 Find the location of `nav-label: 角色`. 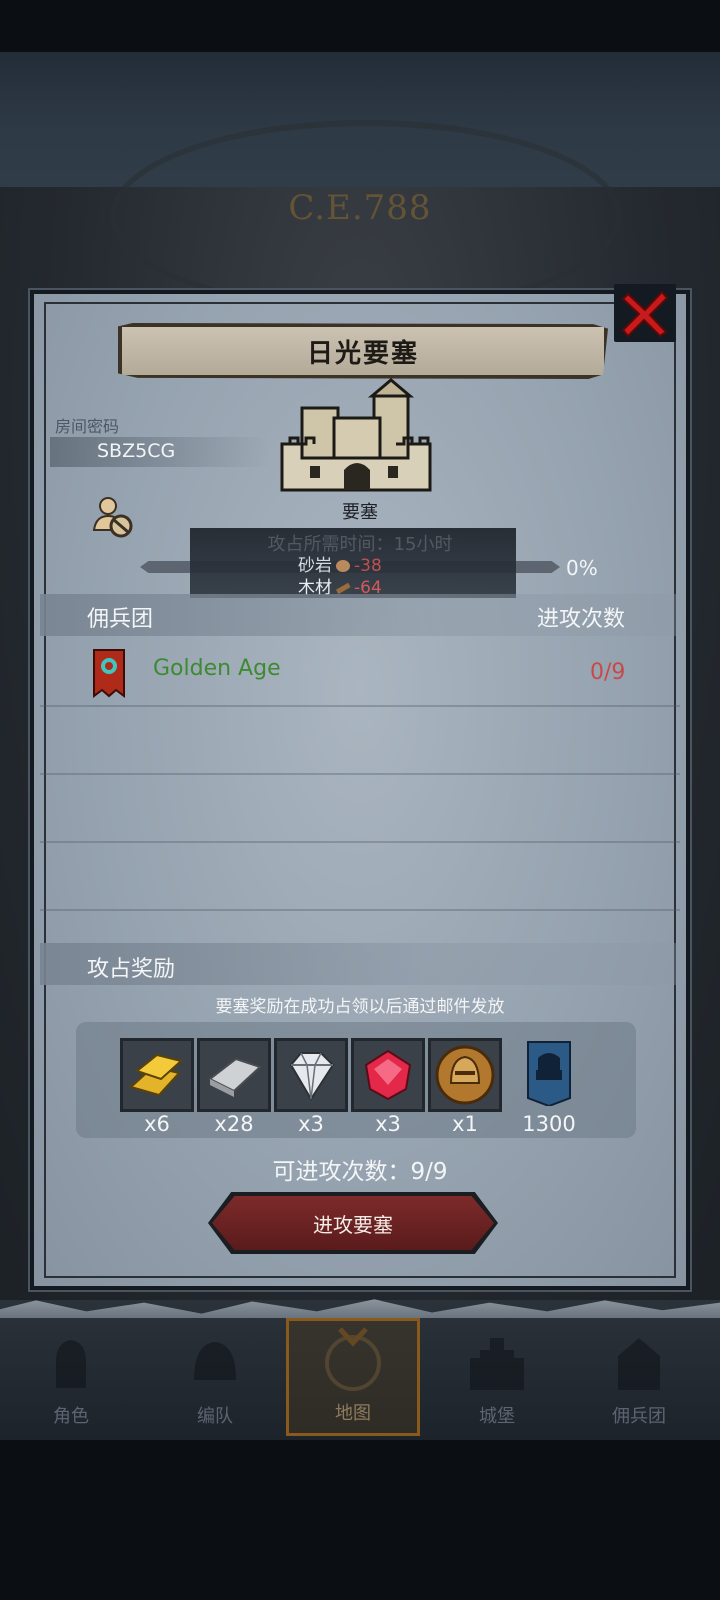

nav-label: 角色 is located at coordinates (71, 1416).